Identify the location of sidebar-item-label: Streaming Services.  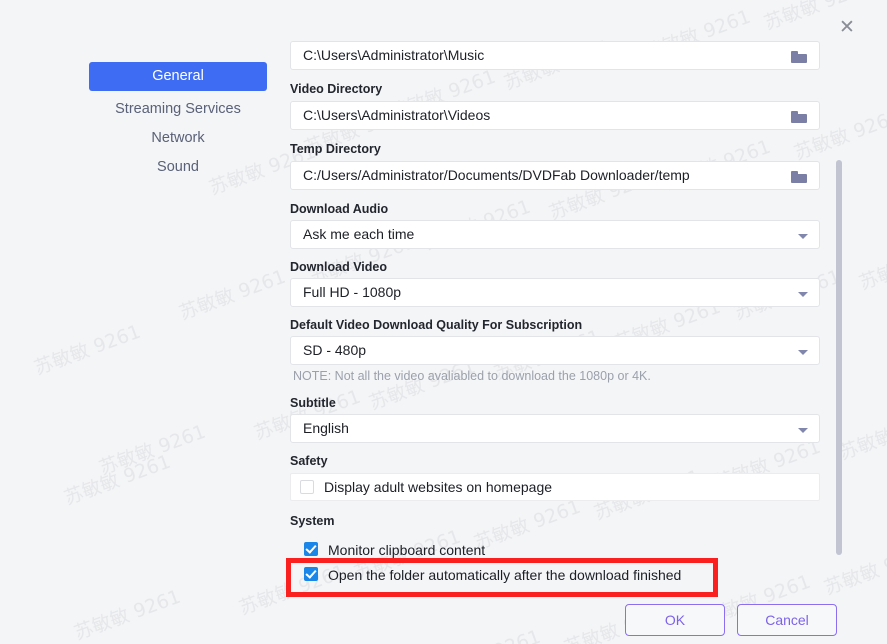
(178, 109).